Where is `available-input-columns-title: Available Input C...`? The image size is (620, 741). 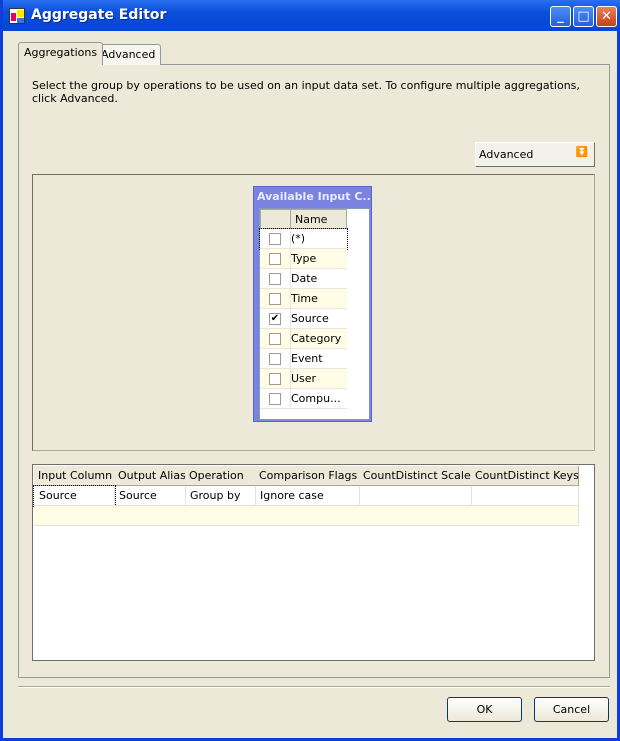 available-input-columns-title: Available Input C... is located at coordinates (313, 196).